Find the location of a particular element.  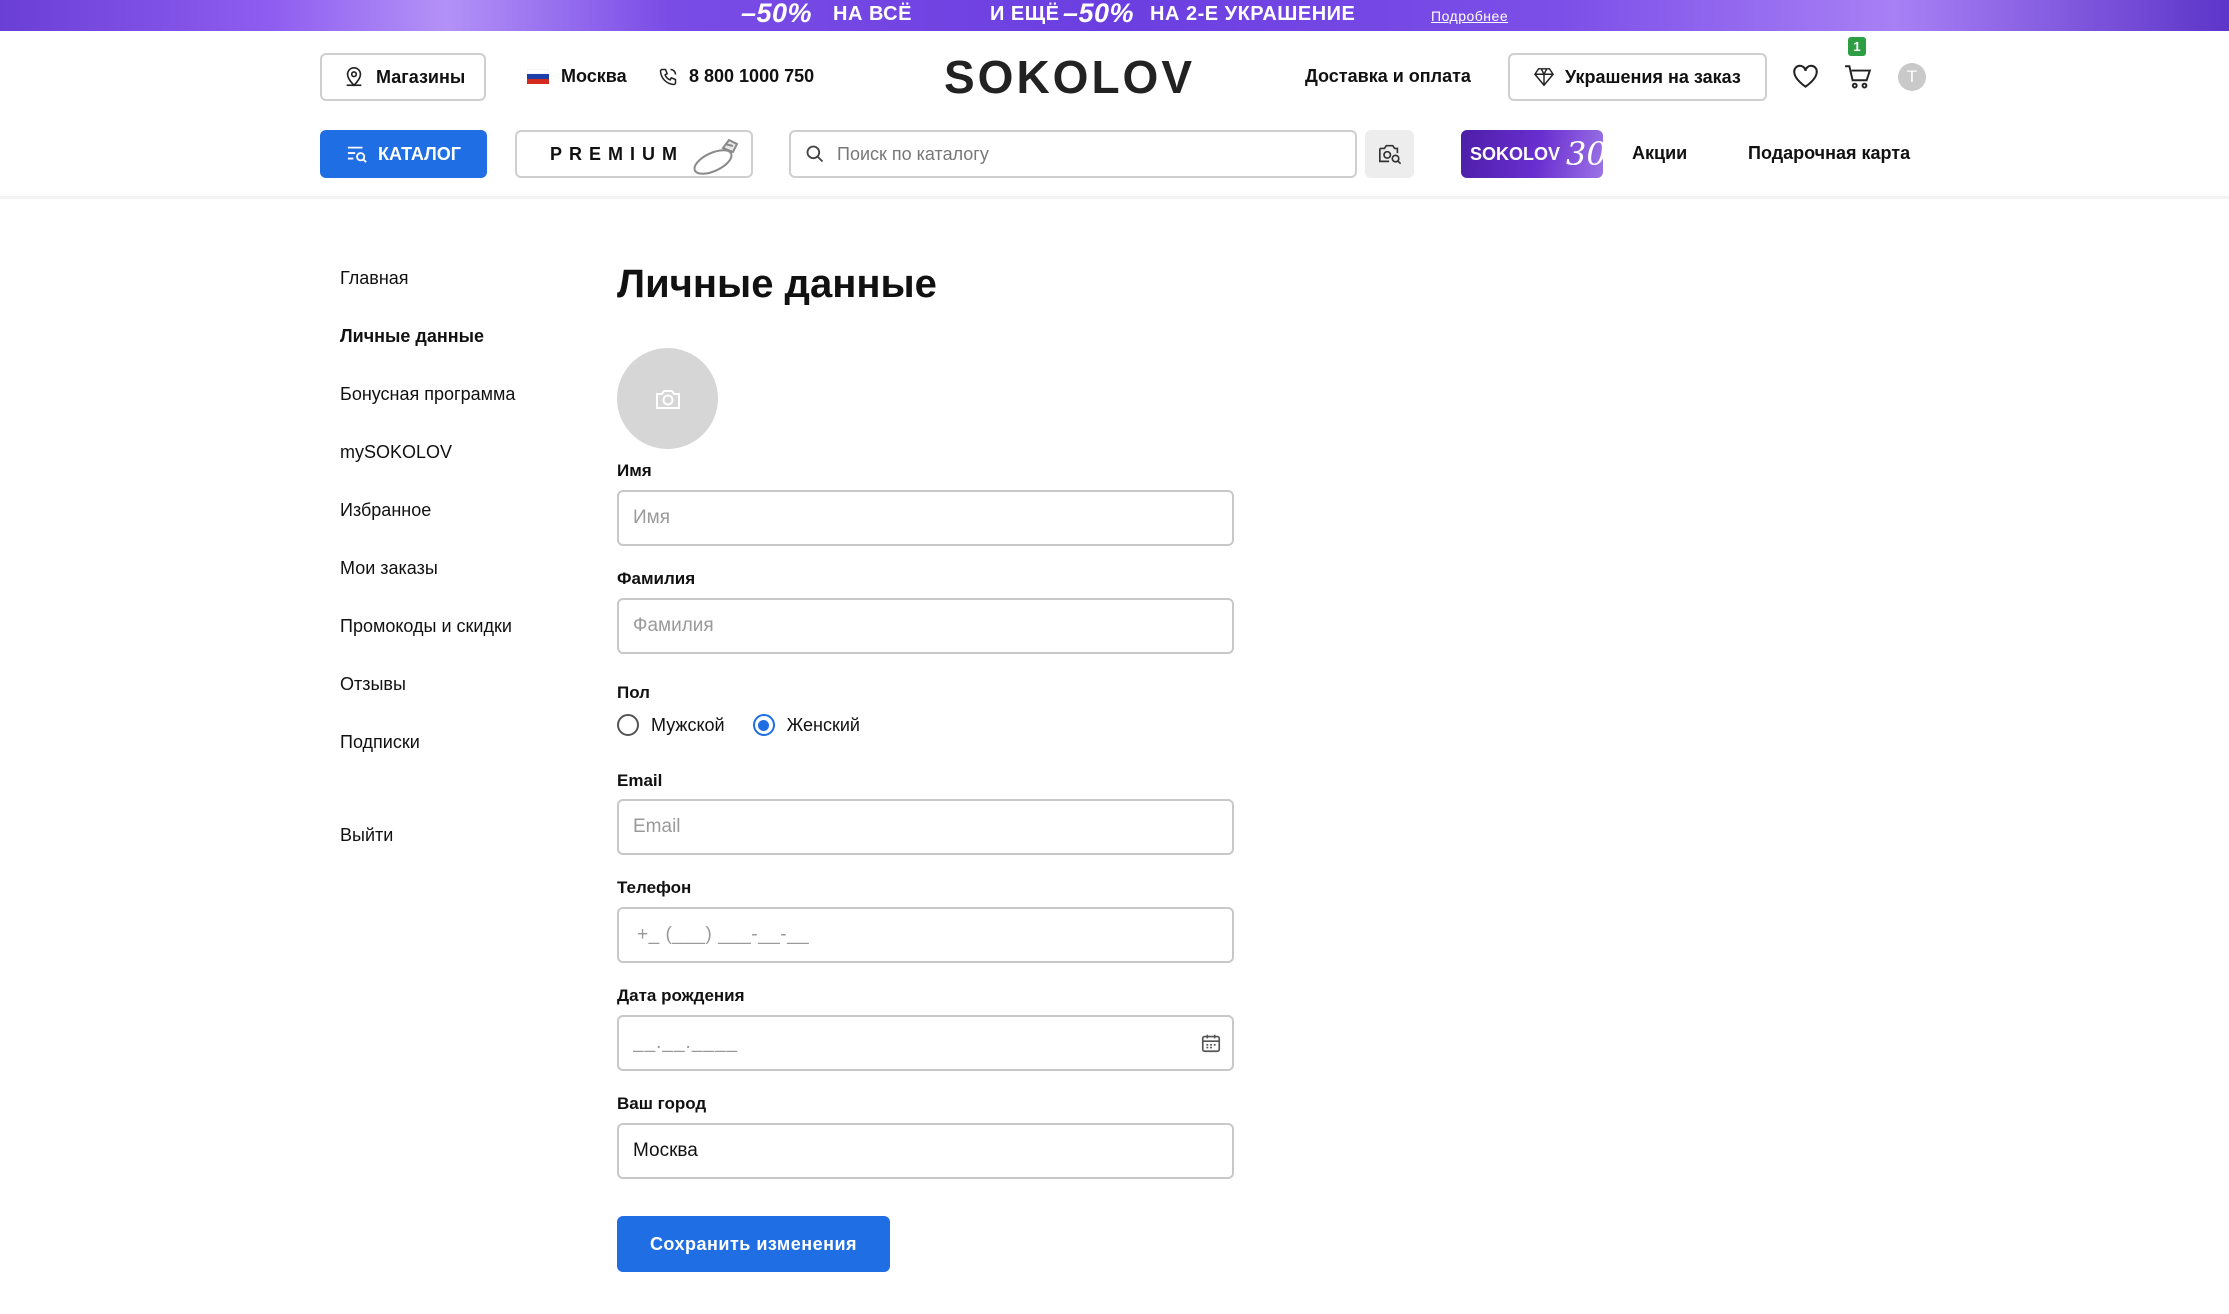

email-field is located at coordinates (925, 827).